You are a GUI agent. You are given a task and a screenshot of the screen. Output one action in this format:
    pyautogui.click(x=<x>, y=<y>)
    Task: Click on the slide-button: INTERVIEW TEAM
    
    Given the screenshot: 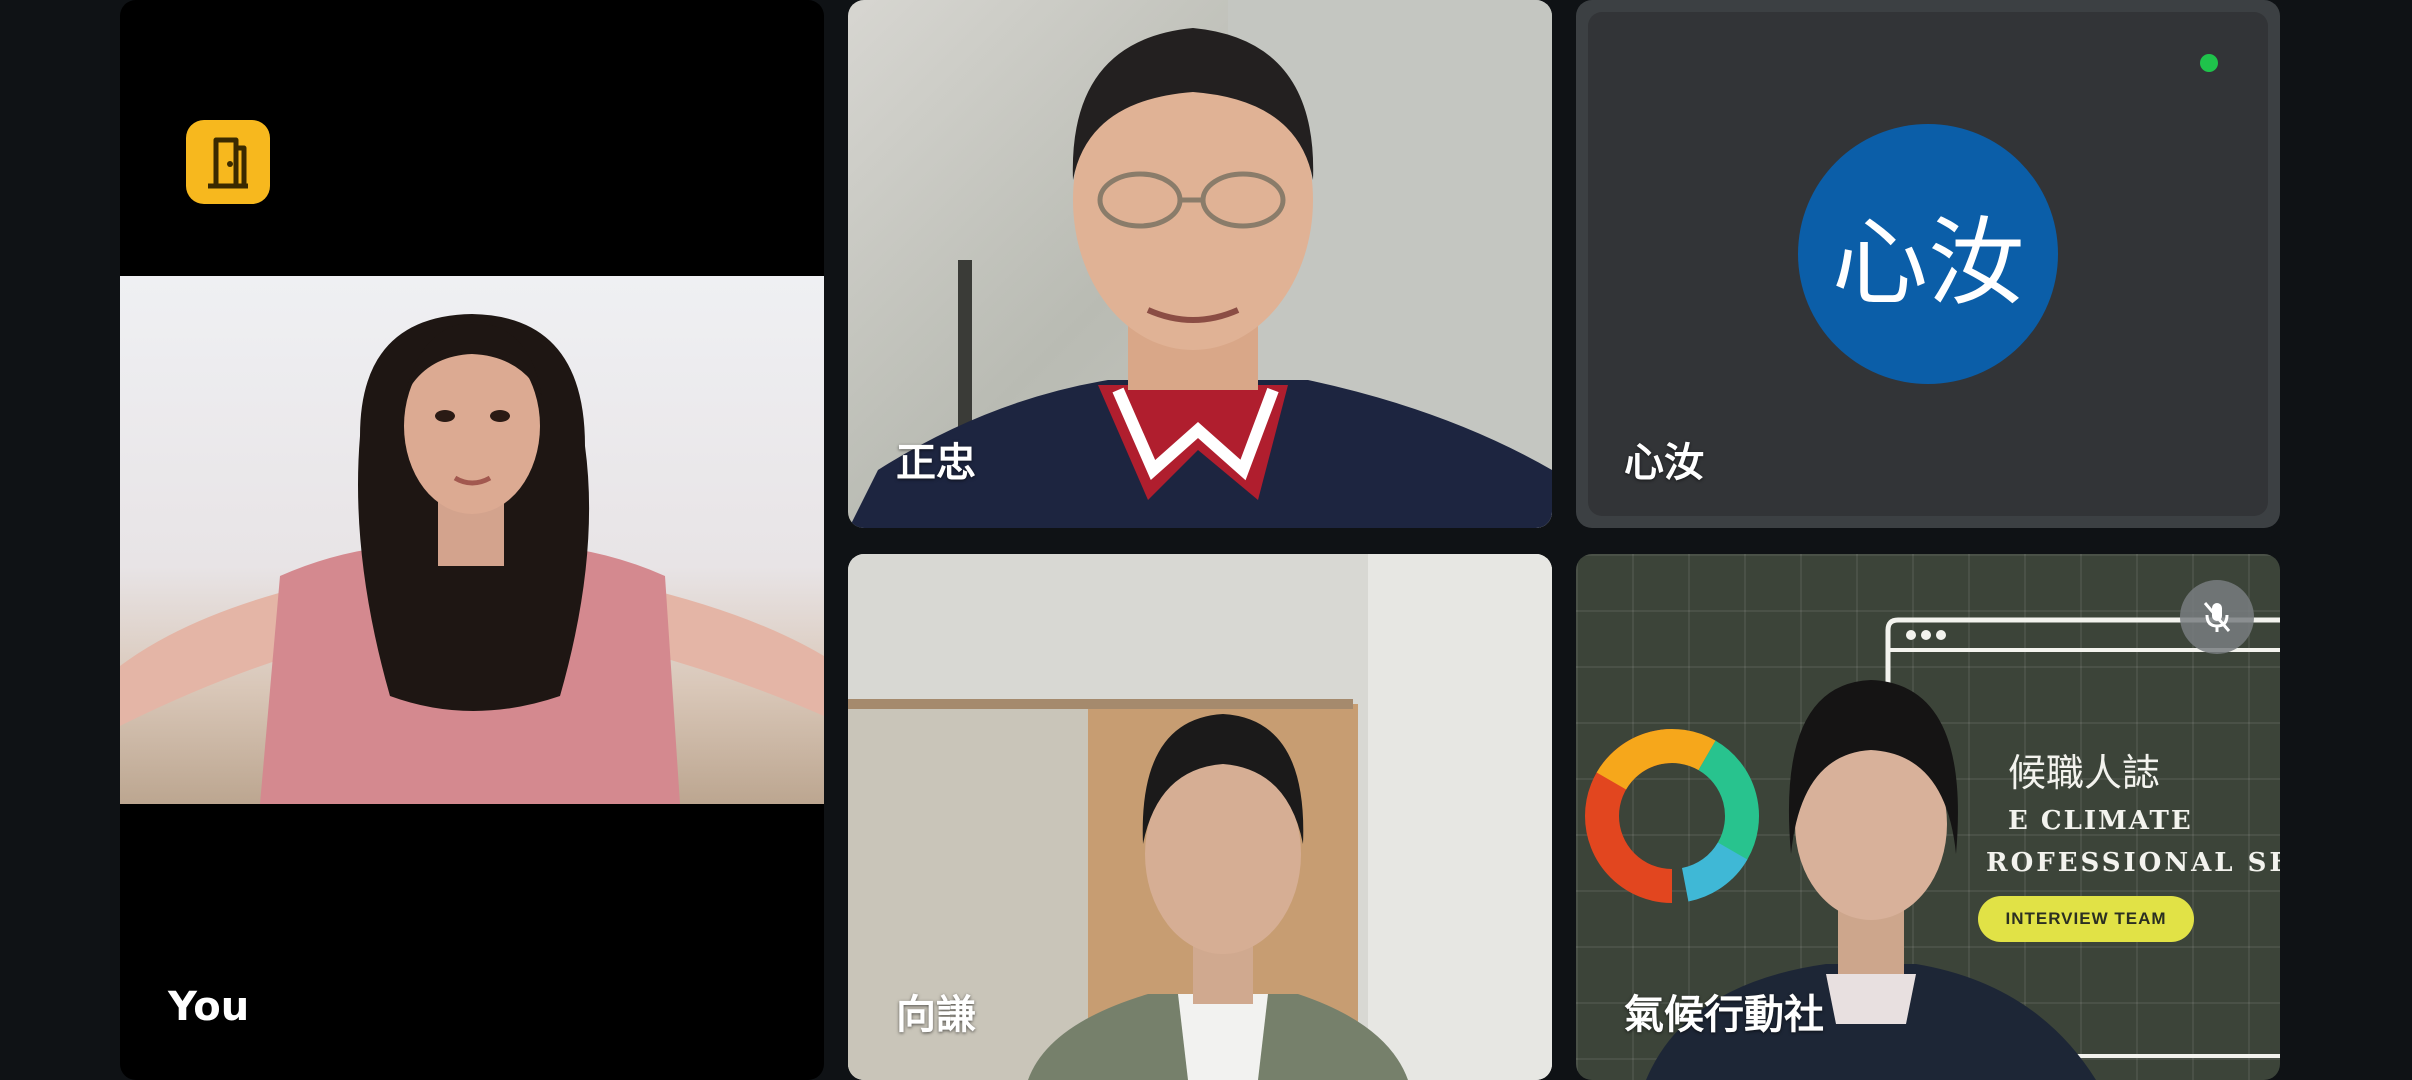 What is the action you would take?
    pyautogui.click(x=2086, y=919)
    